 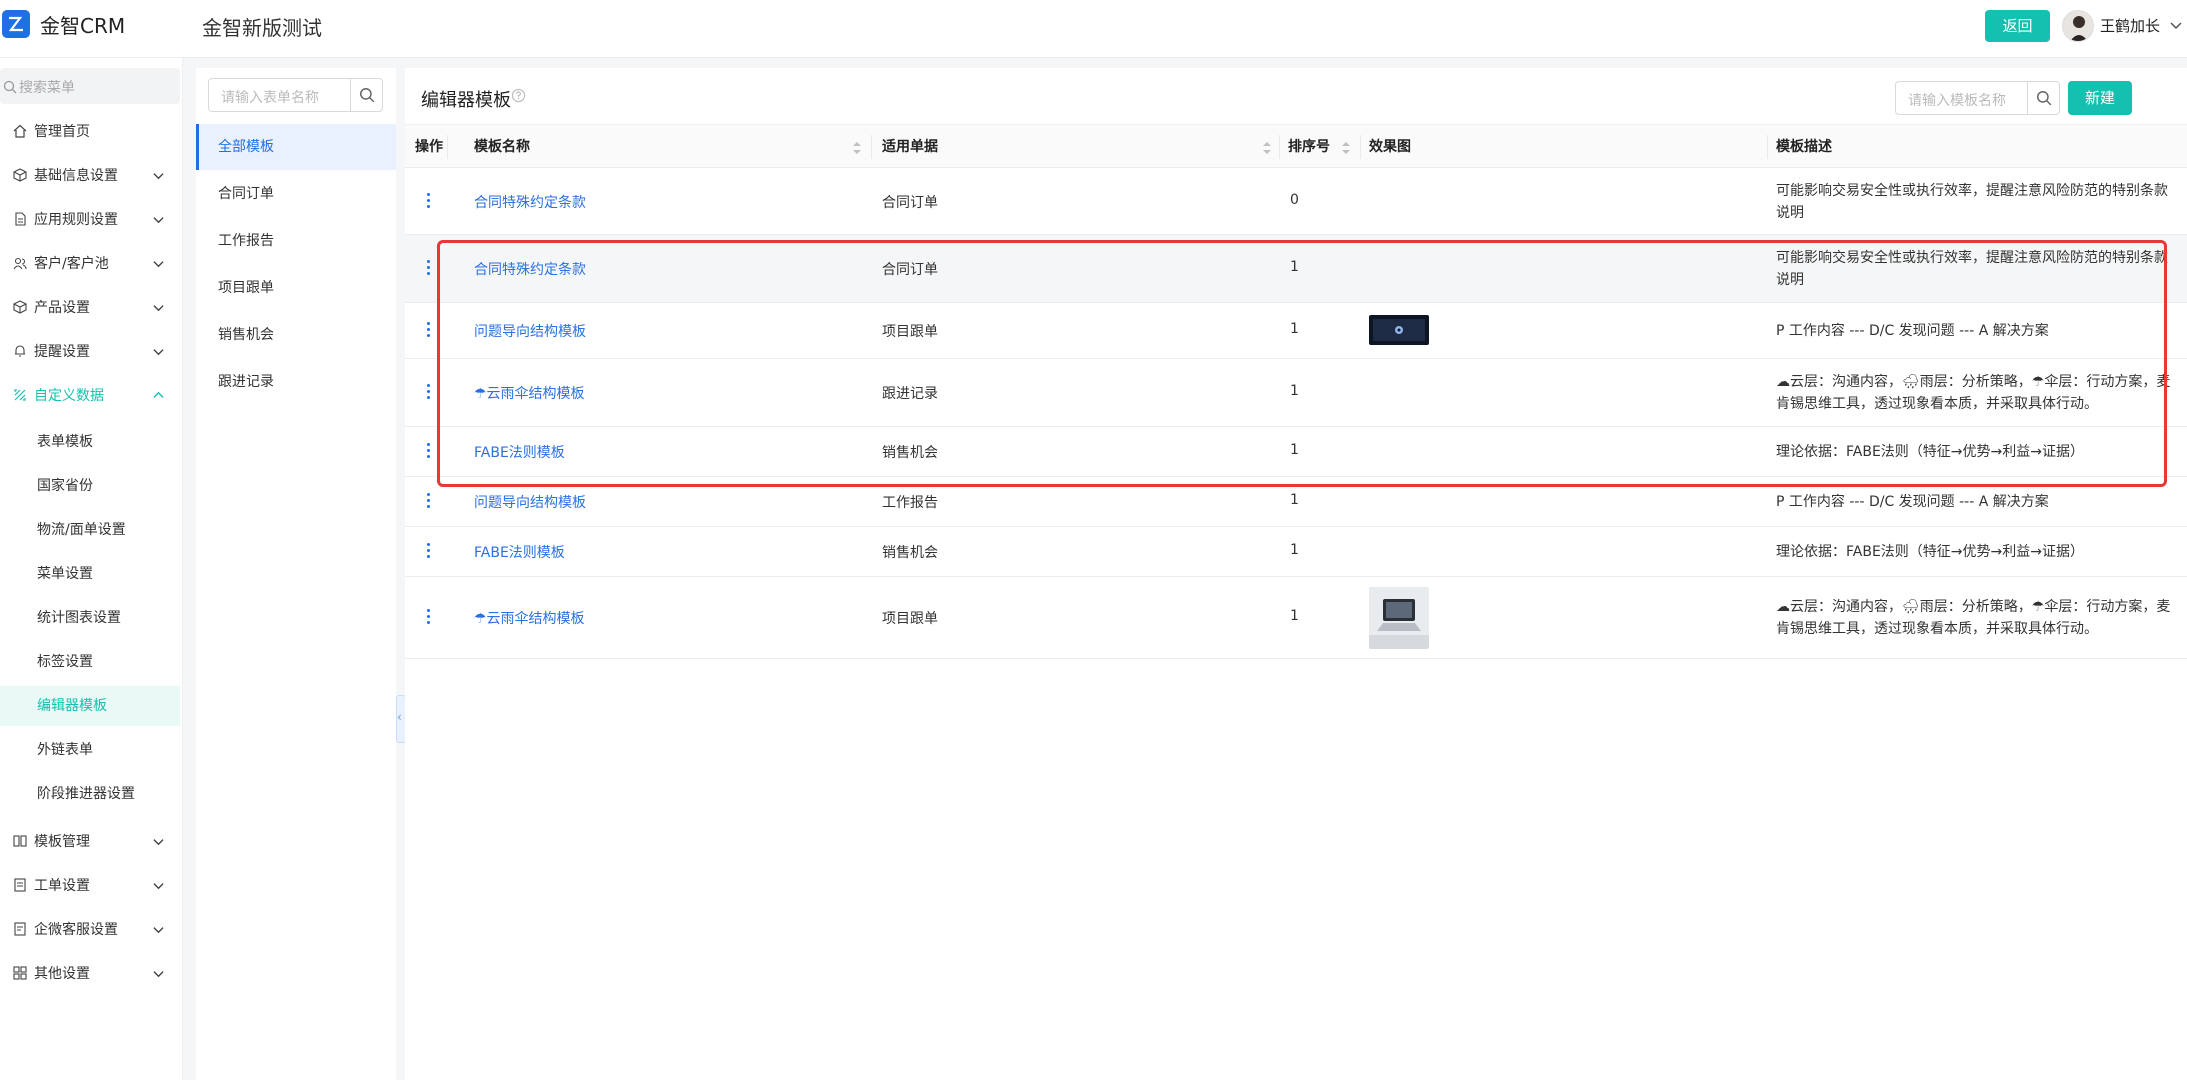 What do you see at coordinates (16, 24) in the screenshot?
I see `logo-icon` at bounding box center [16, 24].